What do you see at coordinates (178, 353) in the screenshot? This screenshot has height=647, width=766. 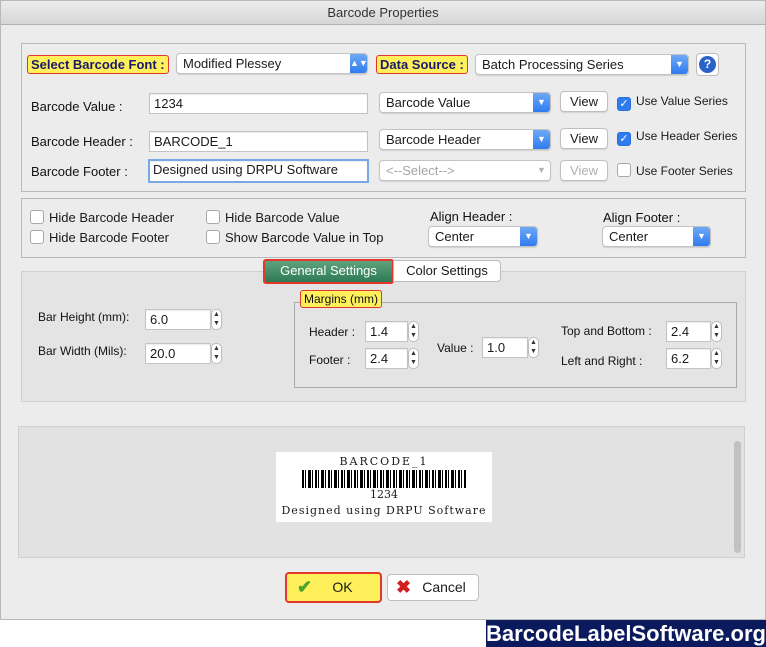 I see `bar-width-input: 20.0` at bounding box center [178, 353].